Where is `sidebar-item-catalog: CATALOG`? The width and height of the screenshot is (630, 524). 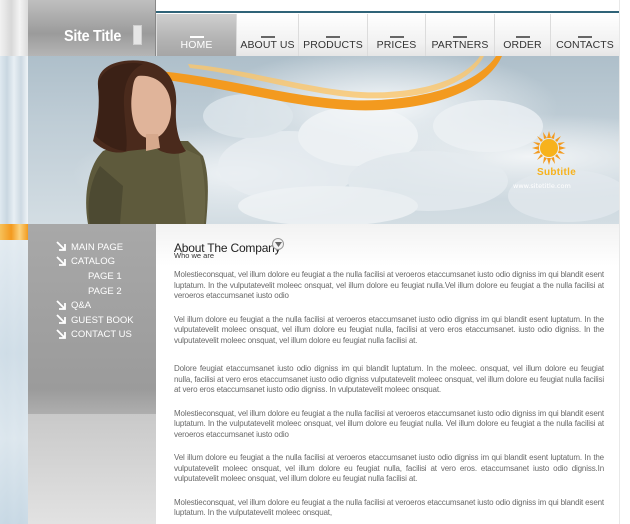 sidebar-item-catalog: CATALOG is located at coordinates (94, 262).